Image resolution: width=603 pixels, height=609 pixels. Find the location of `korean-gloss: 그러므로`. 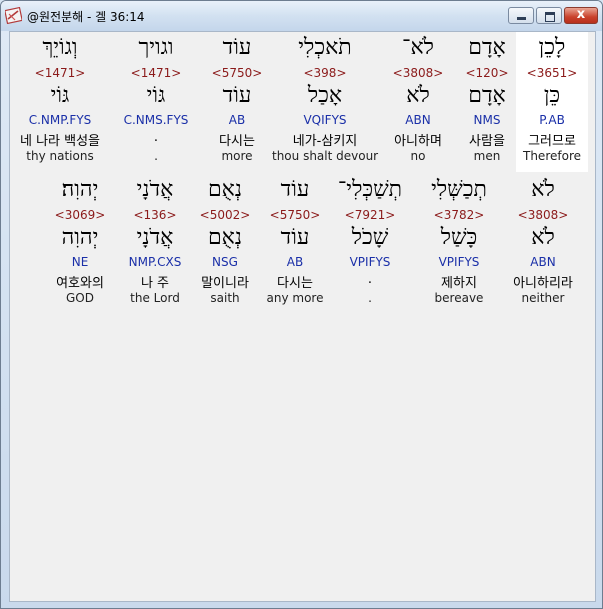

korean-gloss: 그러므로 is located at coordinates (552, 141).